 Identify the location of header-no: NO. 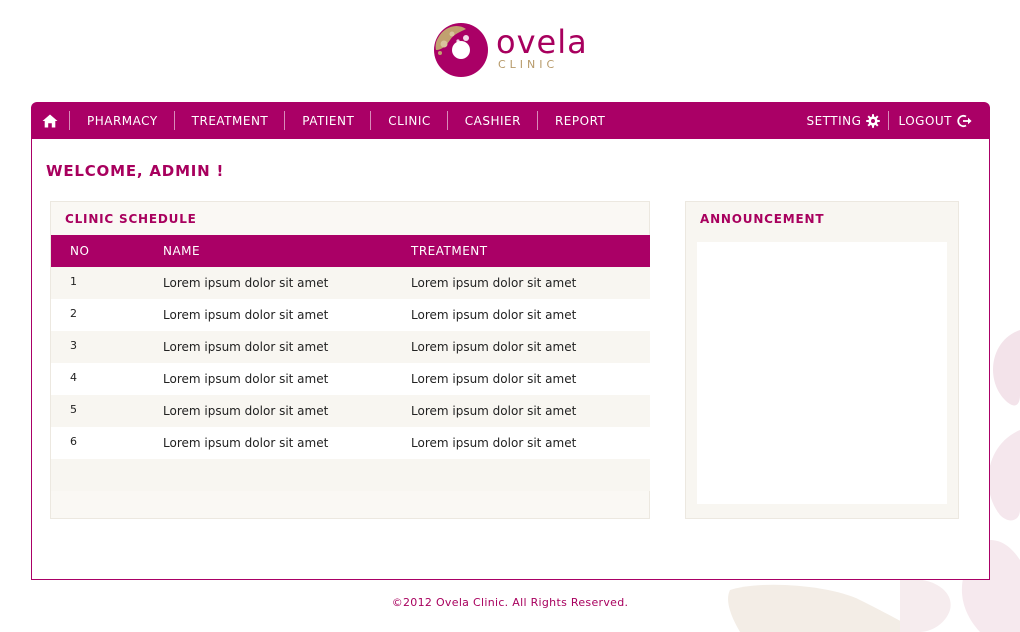
(107, 251).